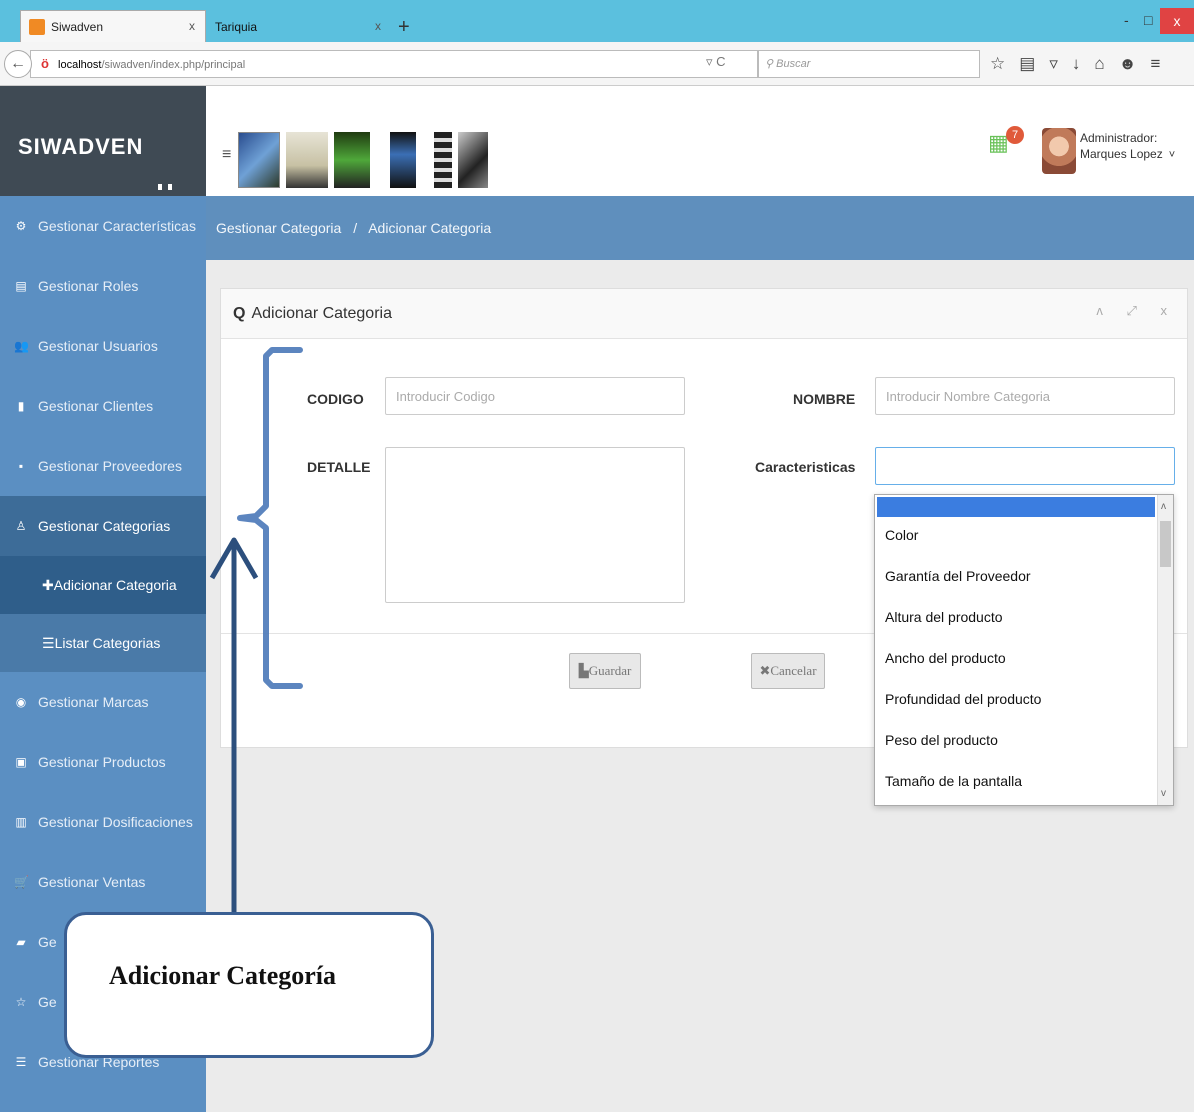  Describe the element at coordinates (1024, 617) in the screenshot. I see `dropdown-option: Altura del producto` at that location.